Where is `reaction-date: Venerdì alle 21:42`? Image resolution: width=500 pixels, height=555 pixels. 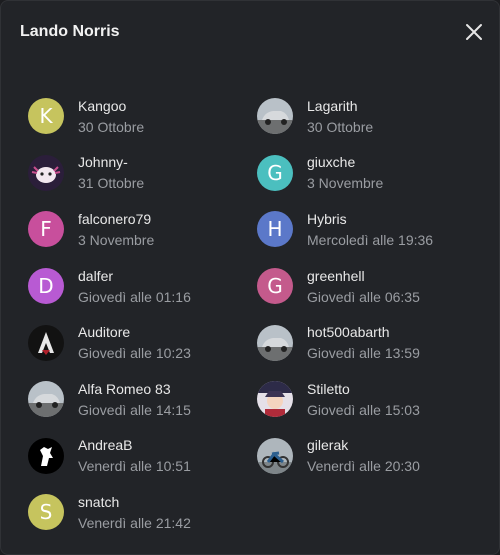 reaction-date: Venerdì alle 21:42 is located at coordinates (134, 522).